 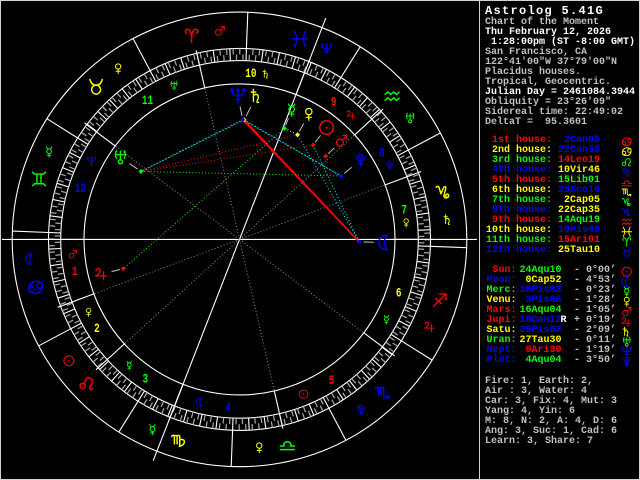 I want to click on svg-text: 9, so click(x=334, y=102).